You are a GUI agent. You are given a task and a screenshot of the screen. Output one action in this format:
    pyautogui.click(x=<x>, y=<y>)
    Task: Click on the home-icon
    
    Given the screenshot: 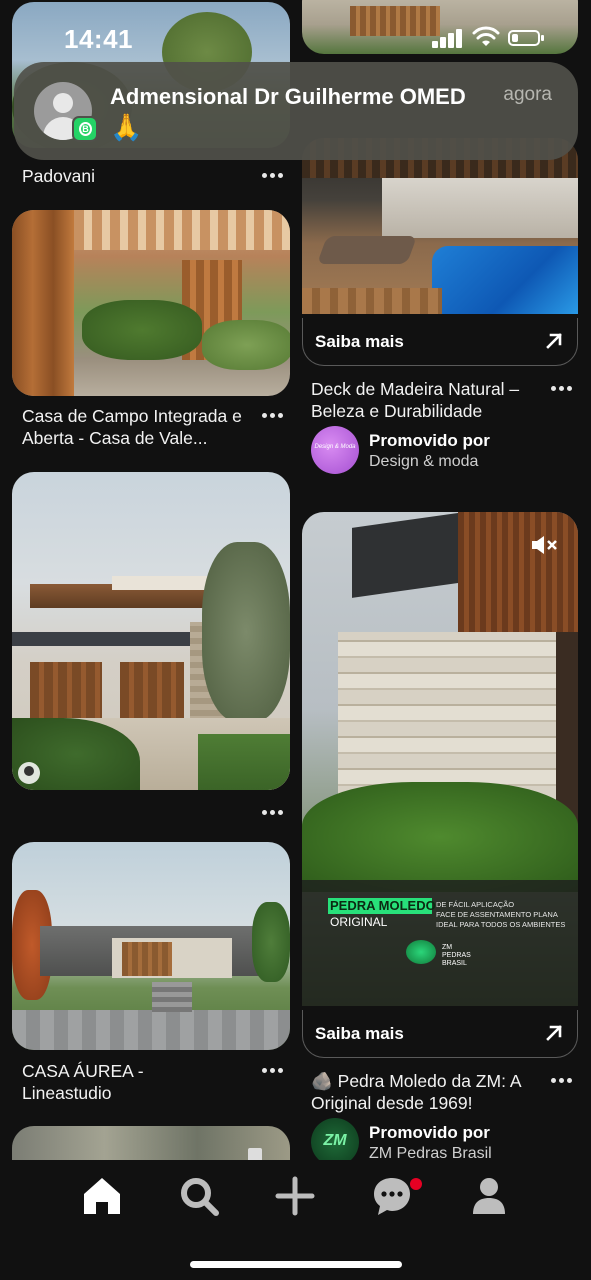 What is the action you would take?
    pyautogui.click(x=102, y=1196)
    